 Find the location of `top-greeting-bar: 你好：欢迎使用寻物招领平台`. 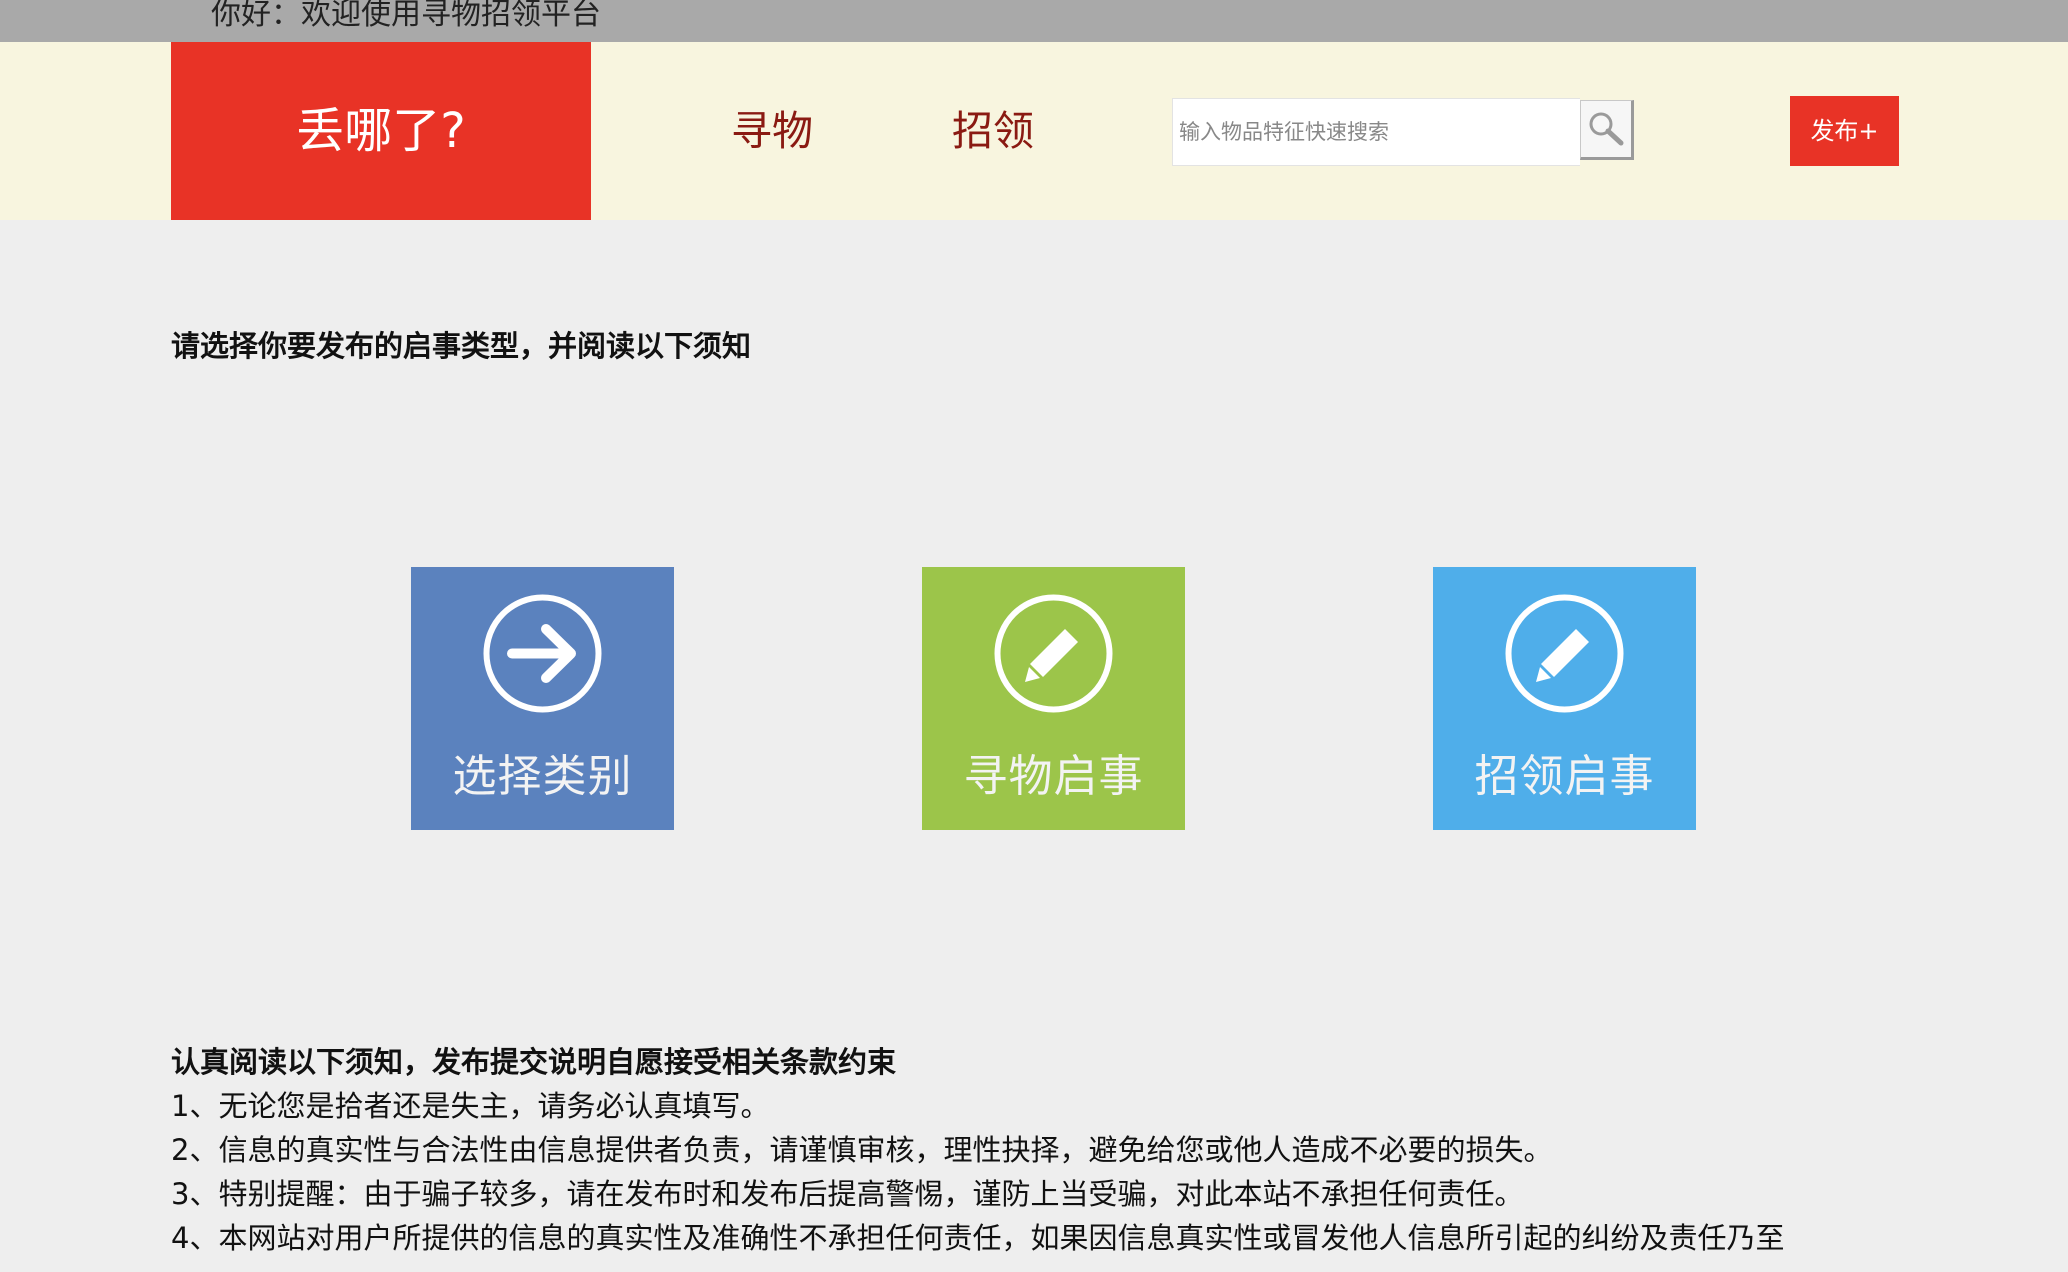

top-greeting-bar: 你好：欢迎使用寻物招领平台 is located at coordinates (1034, 21).